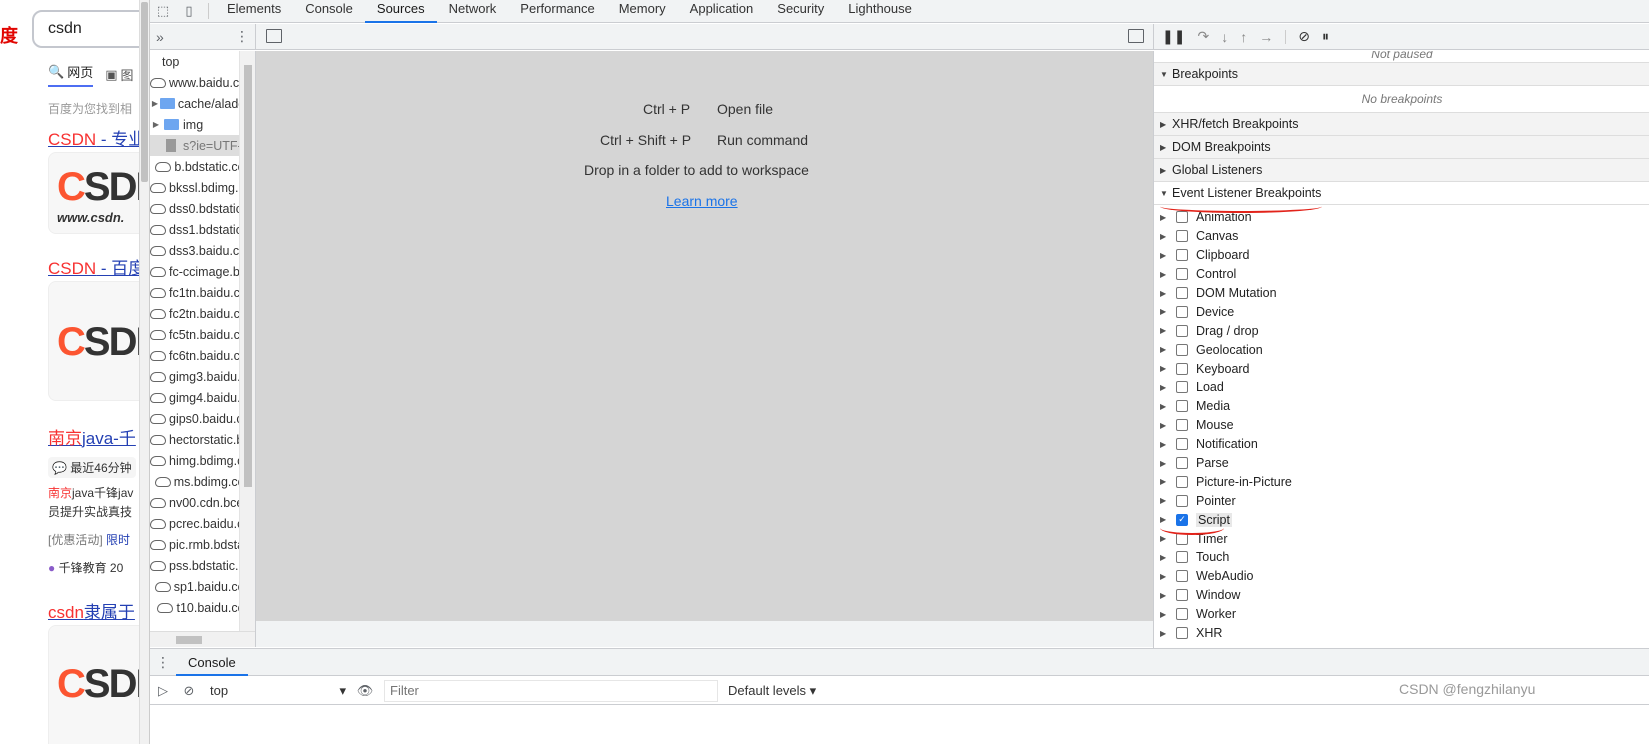 The image size is (1649, 744). I want to click on learn-more-link: Learn more, so click(702, 201).